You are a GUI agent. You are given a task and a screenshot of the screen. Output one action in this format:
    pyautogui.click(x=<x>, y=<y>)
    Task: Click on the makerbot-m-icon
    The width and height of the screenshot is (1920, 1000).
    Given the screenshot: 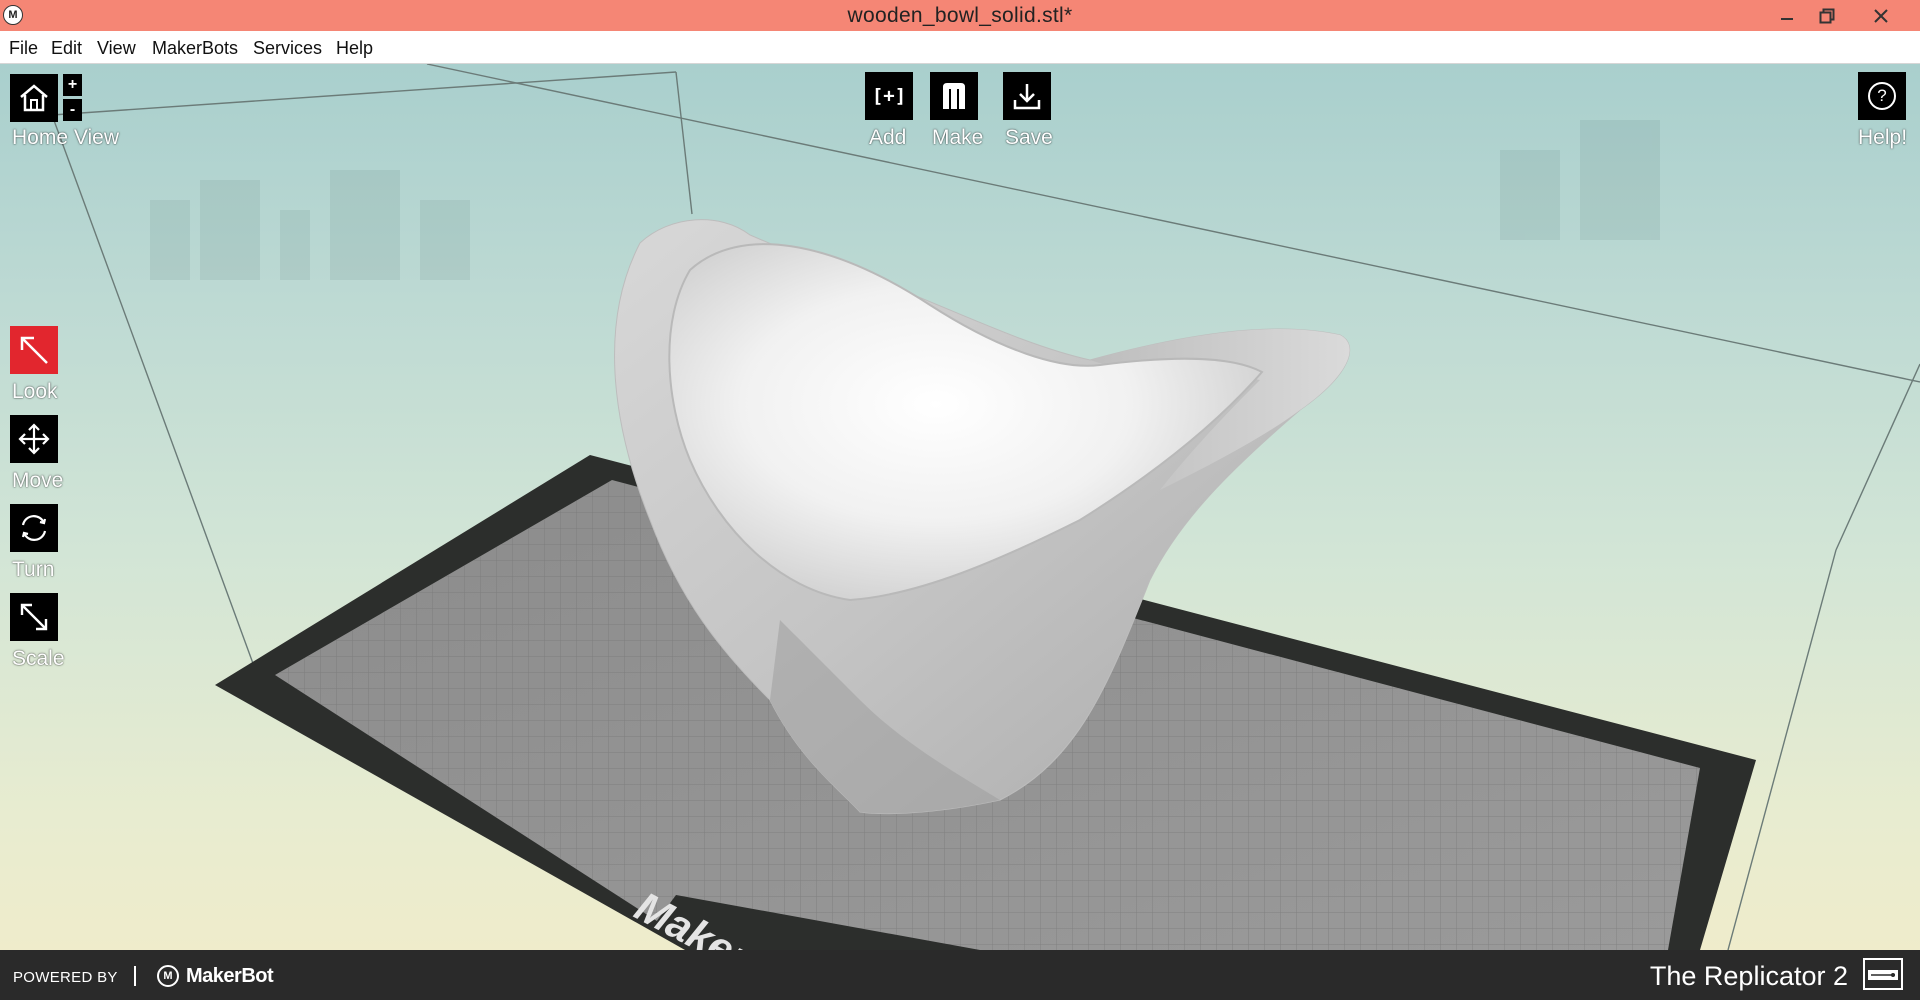 What is the action you would take?
    pyautogui.click(x=954, y=96)
    